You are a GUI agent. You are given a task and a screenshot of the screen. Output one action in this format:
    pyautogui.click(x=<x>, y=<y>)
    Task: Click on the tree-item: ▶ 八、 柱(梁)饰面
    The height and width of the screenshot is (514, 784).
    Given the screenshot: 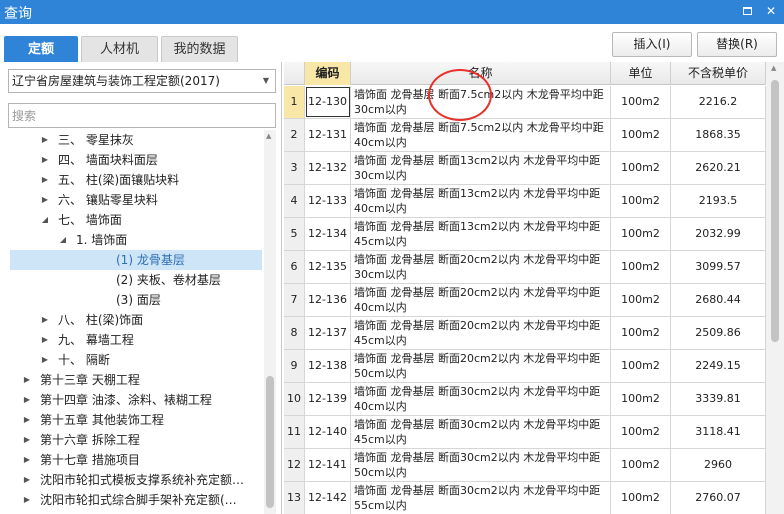 What is the action you would take?
    pyautogui.click(x=136, y=320)
    